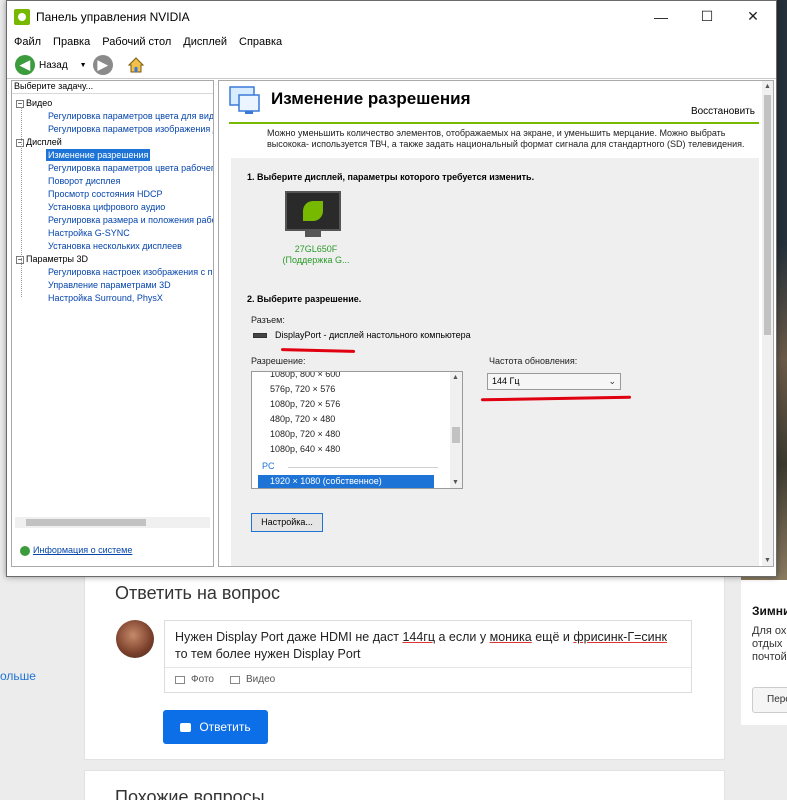 Image resolution: width=787 pixels, height=800 pixels. Describe the element at coordinates (89, 233) in the screenshot. I see `tree-item-gsync: Настройка G-SYNC` at that location.